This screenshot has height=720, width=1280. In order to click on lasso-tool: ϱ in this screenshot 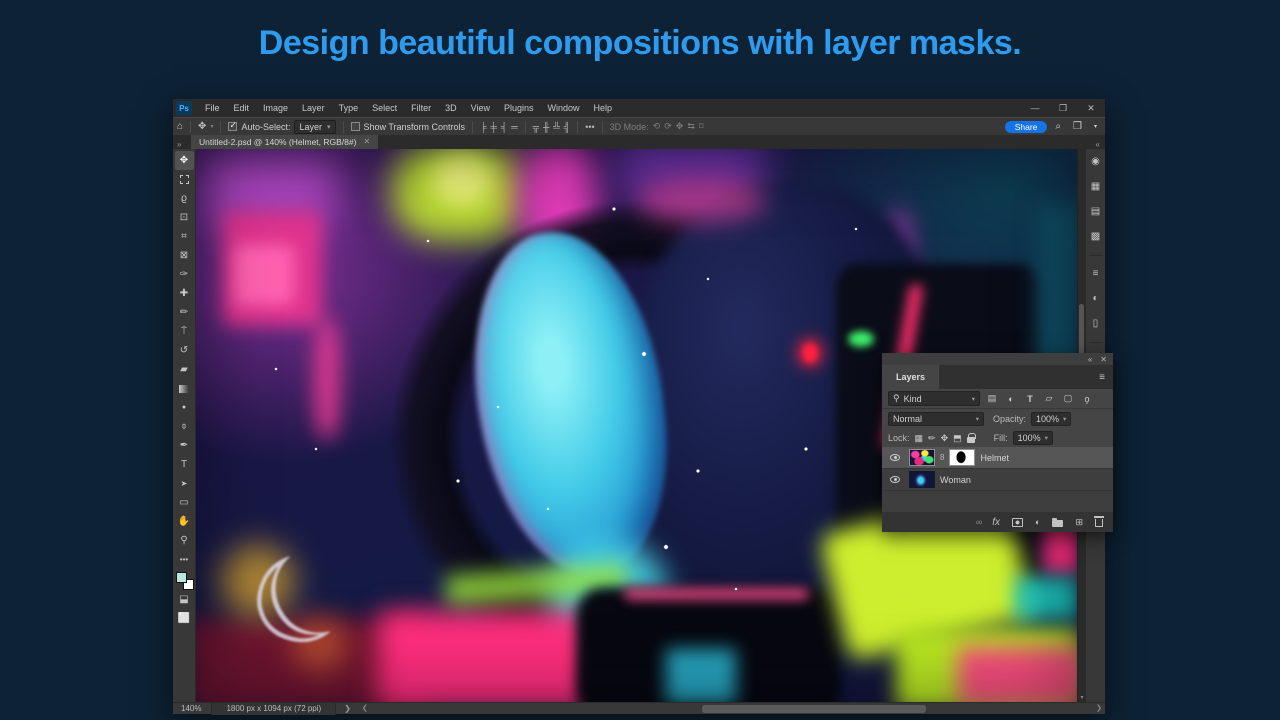, I will do `click(184, 198)`.